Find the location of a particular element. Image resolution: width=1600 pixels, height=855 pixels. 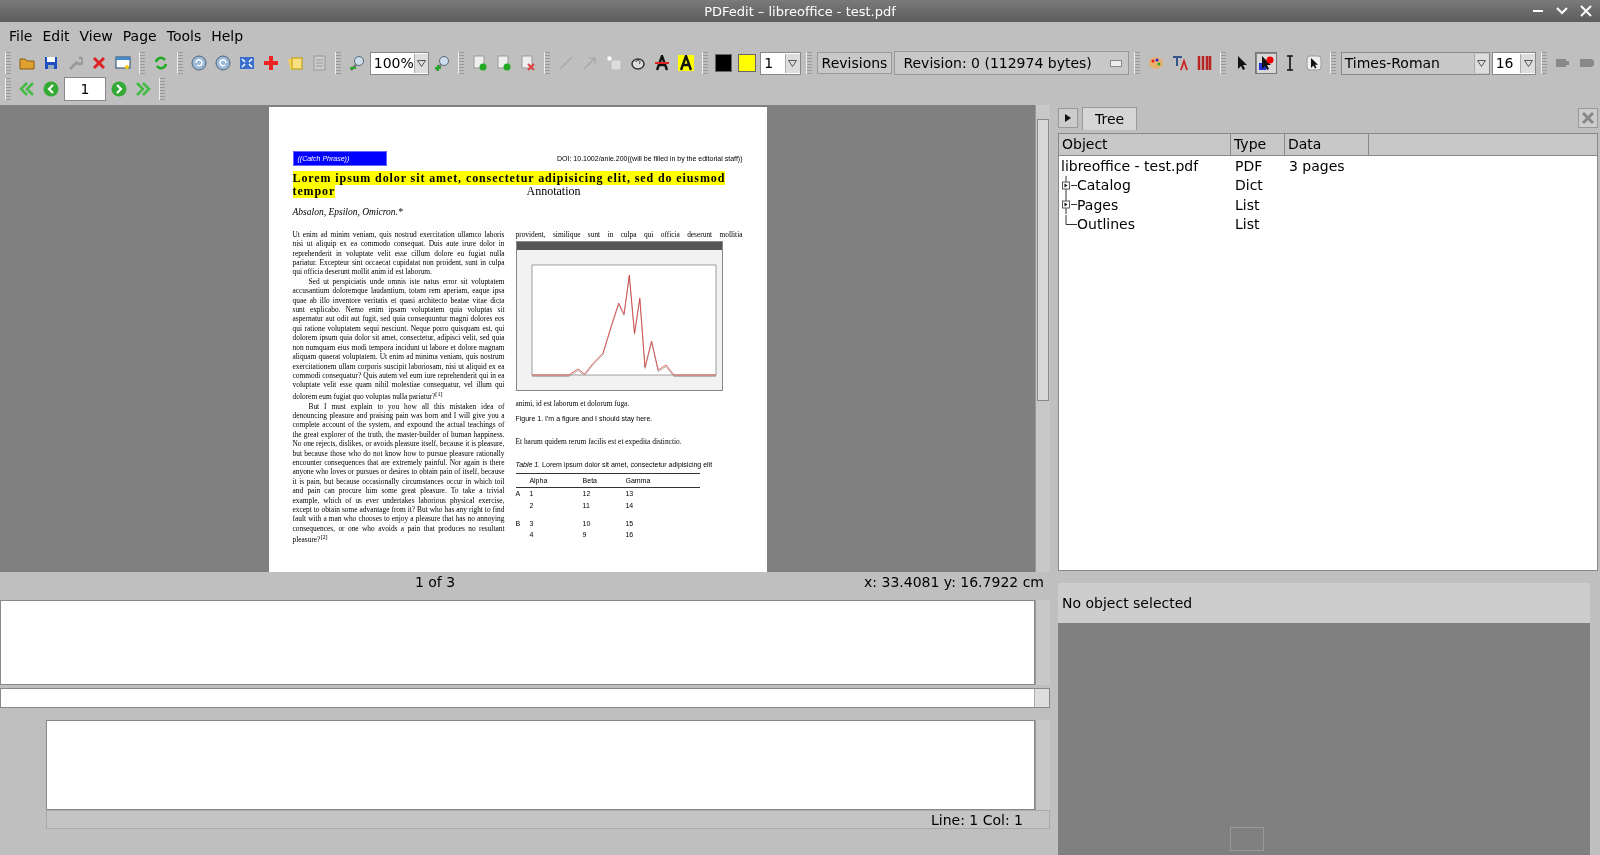

chevron-icon is located at coordinates (1562, 11).